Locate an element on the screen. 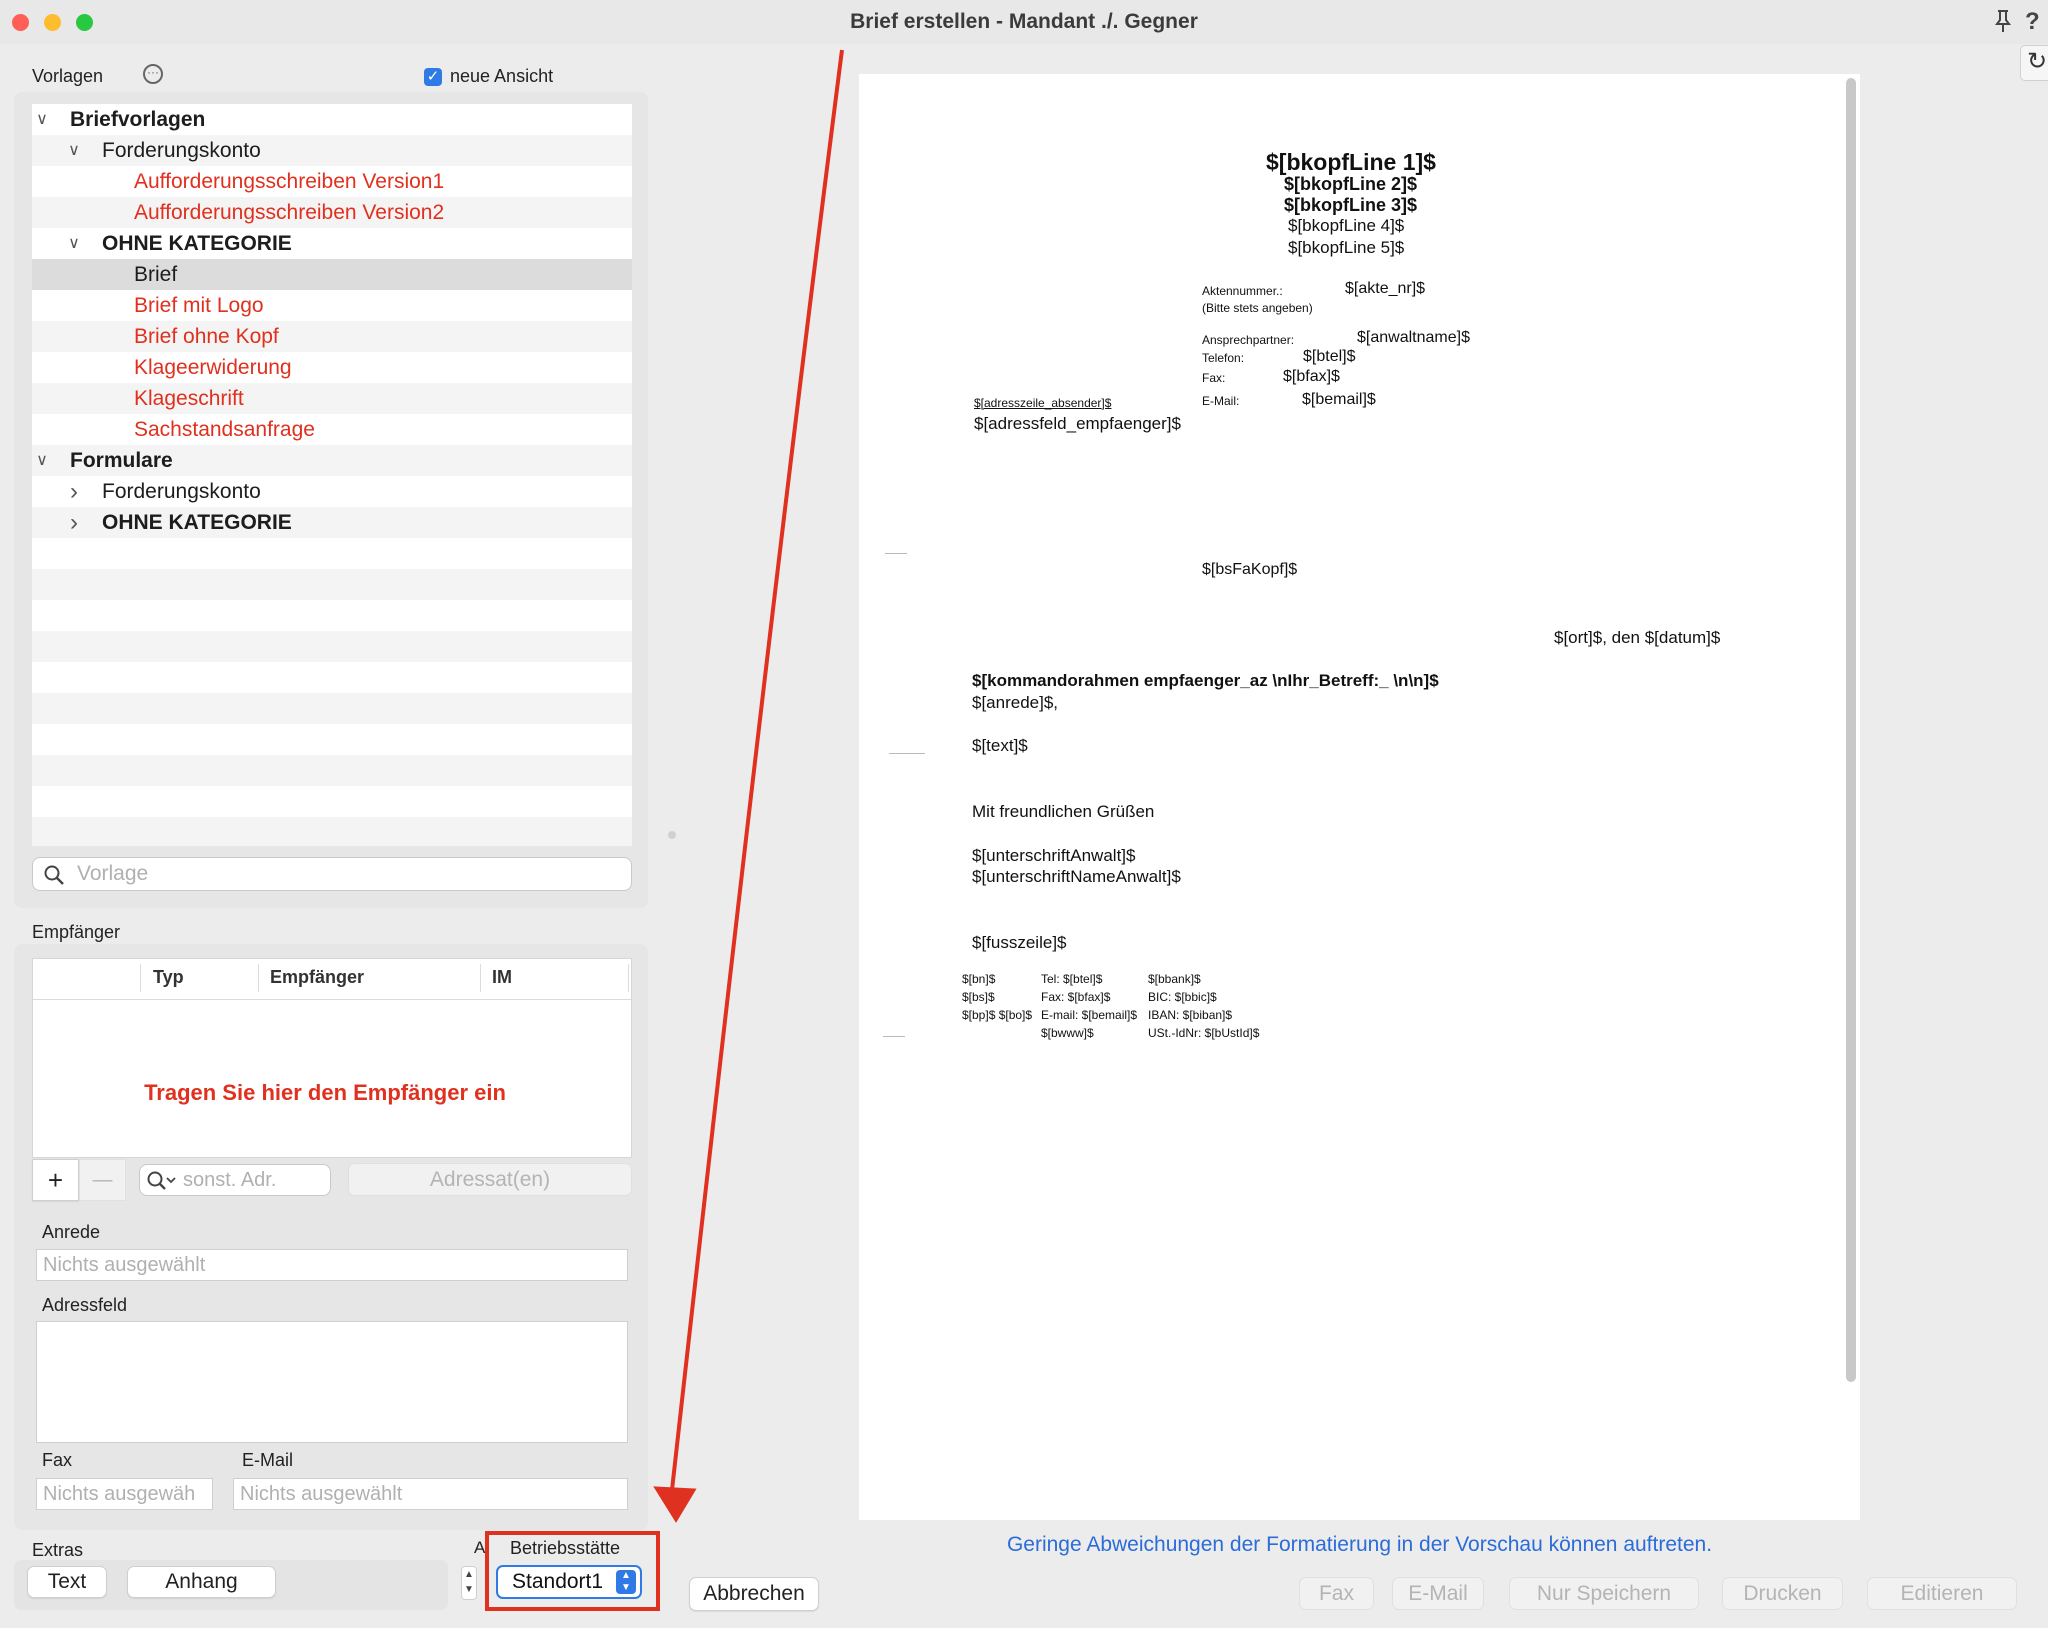  truncated-label: A is located at coordinates (480, 1547).